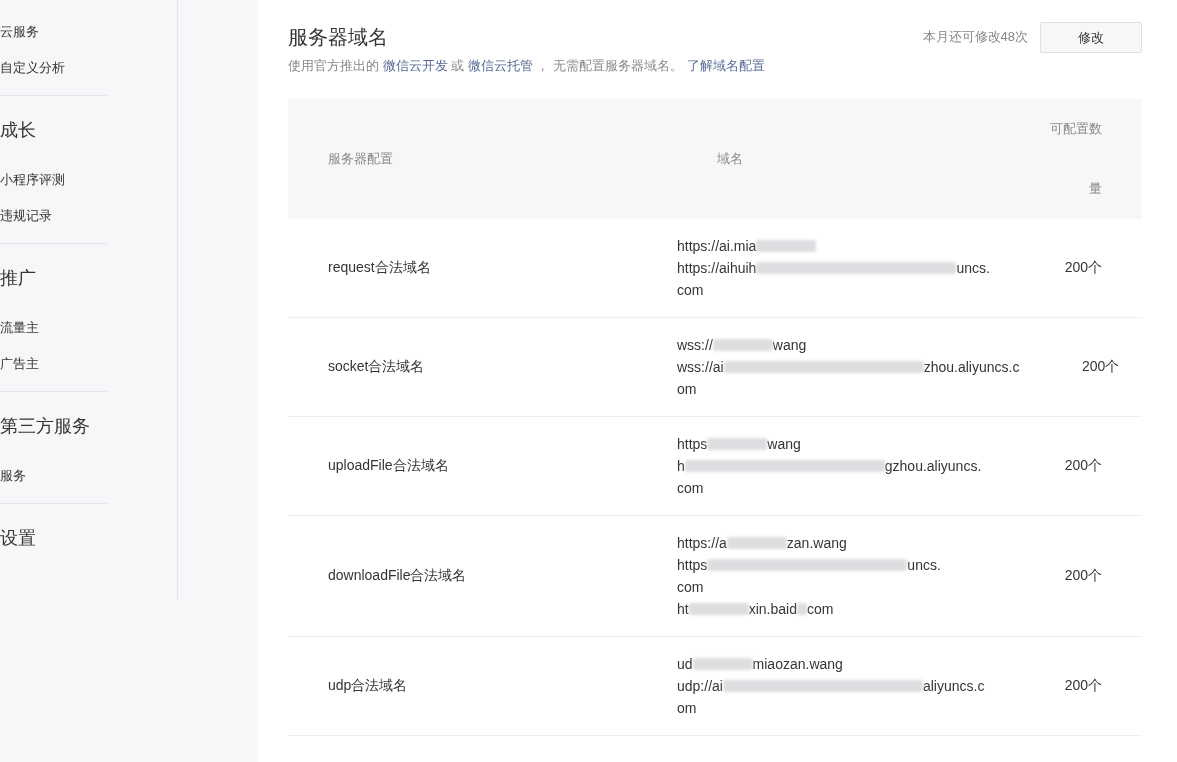 The image size is (1177, 762). Describe the element at coordinates (1075, 159) in the screenshot. I see `column-header: 可配置数量` at that location.